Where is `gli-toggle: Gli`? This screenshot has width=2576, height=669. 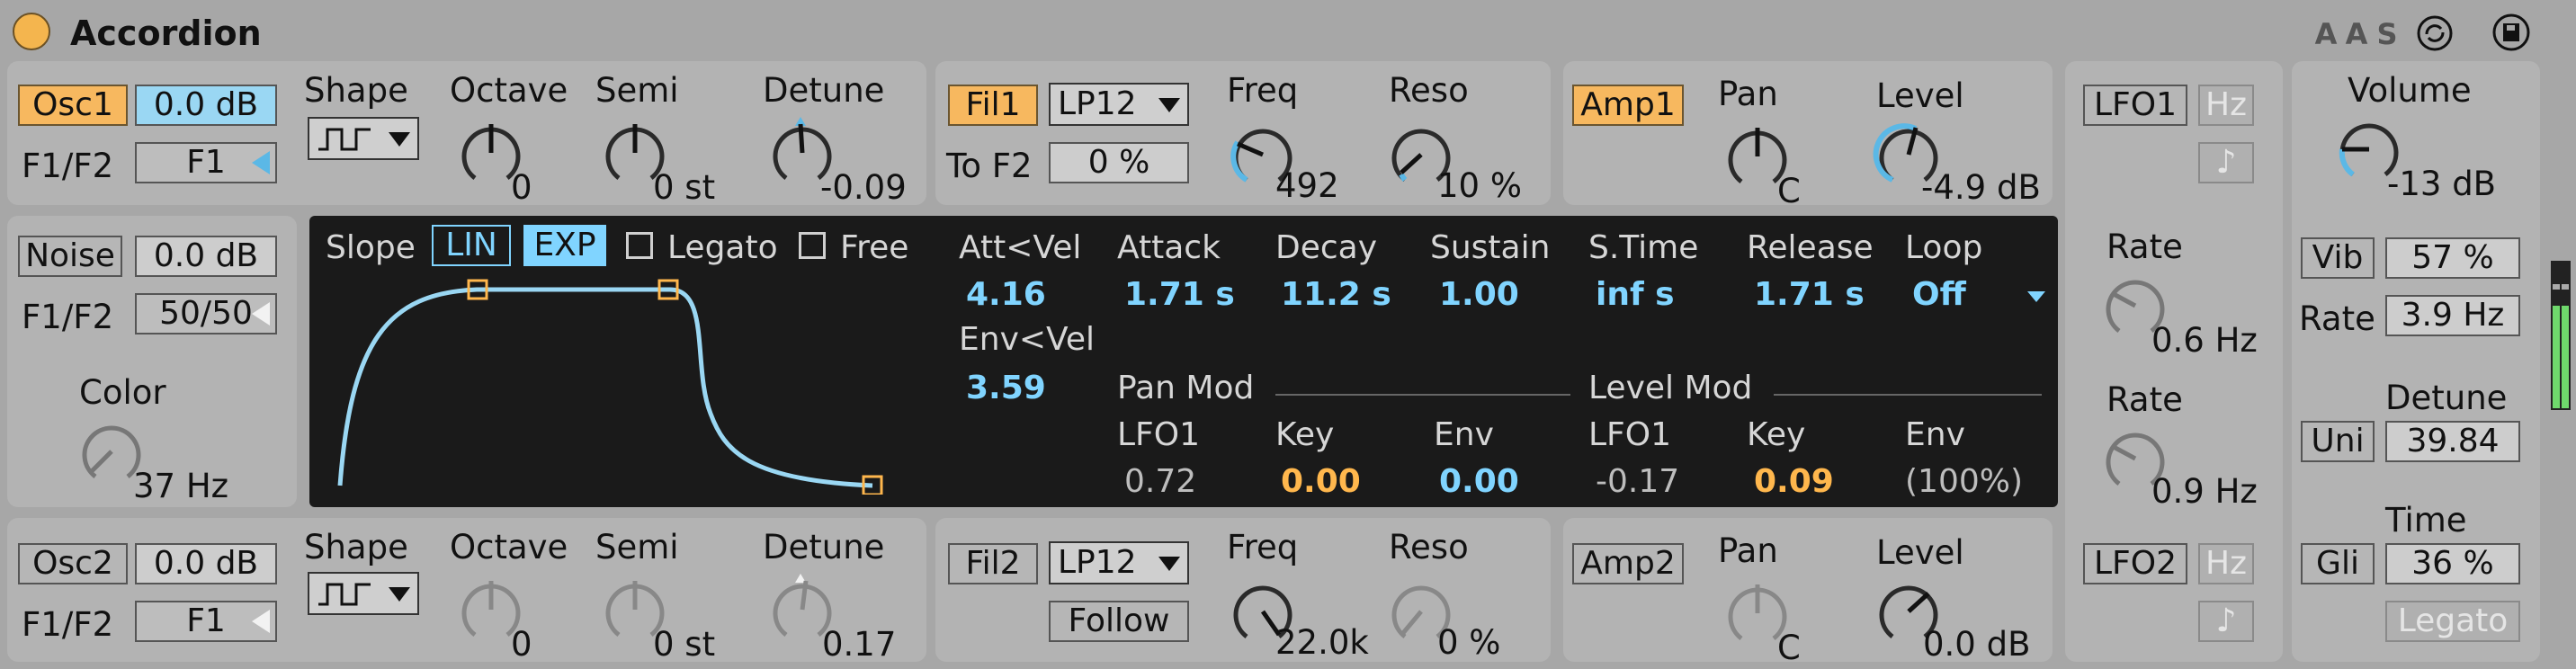 gli-toggle: Gli is located at coordinates (2338, 564).